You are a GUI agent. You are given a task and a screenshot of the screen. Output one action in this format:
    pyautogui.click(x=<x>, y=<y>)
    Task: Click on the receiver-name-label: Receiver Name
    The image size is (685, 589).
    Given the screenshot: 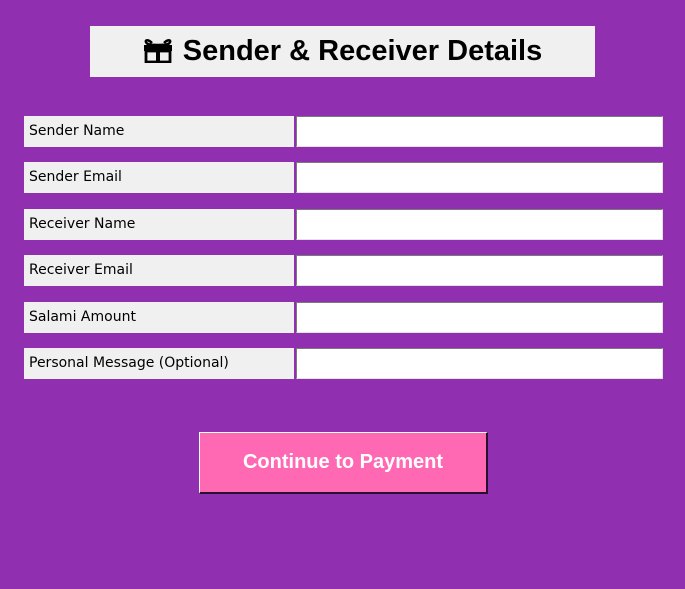 What is the action you would take?
    pyautogui.click(x=159, y=224)
    